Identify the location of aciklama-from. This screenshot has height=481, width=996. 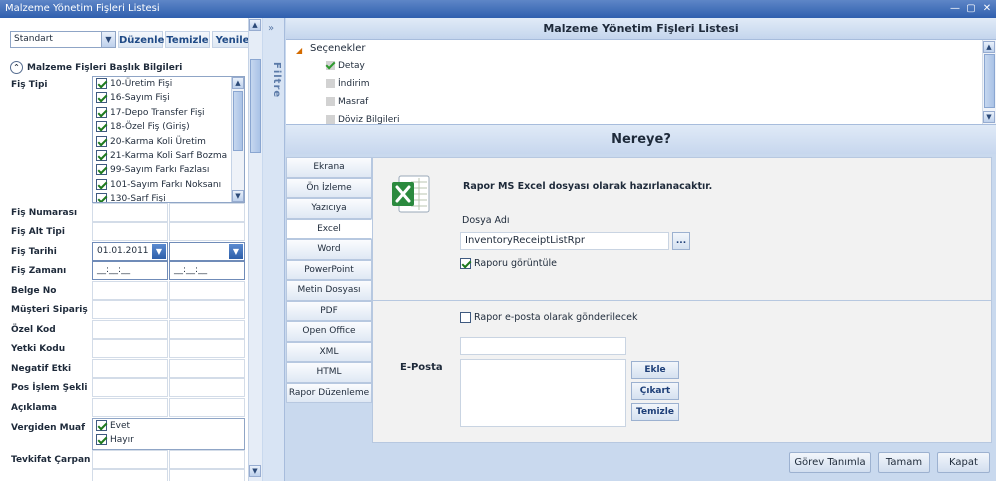
(130, 407).